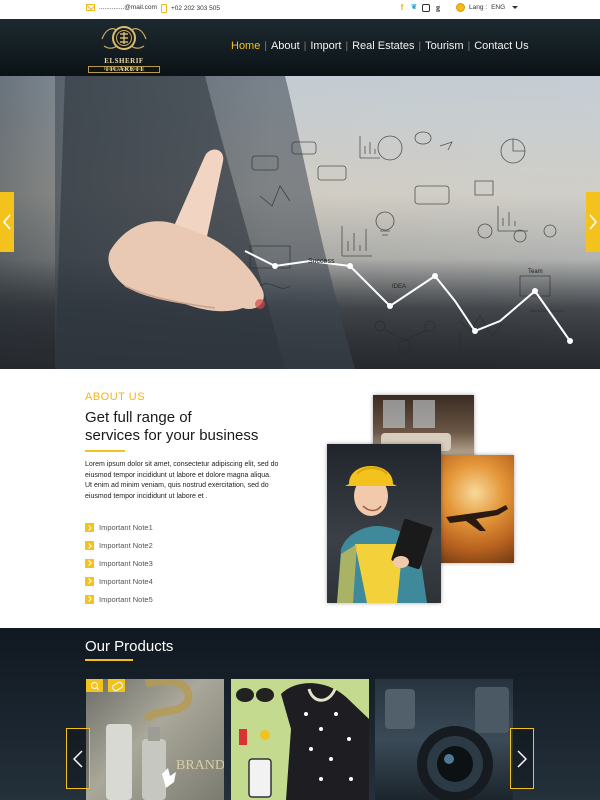  Describe the element at coordinates (321, 261) in the screenshot. I see `diagram-label-success: Success` at that location.